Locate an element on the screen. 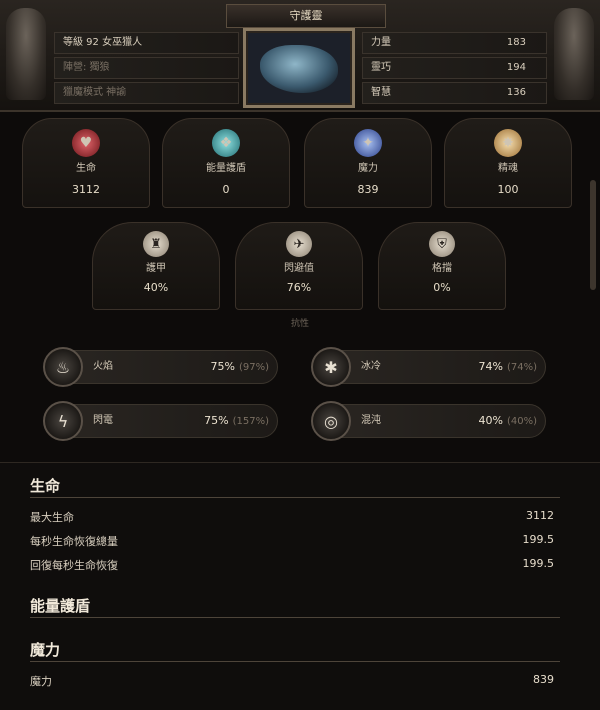 This screenshot has height=710, width=600. section-title-mana: 魔力 is located at coordinates (45, 650).